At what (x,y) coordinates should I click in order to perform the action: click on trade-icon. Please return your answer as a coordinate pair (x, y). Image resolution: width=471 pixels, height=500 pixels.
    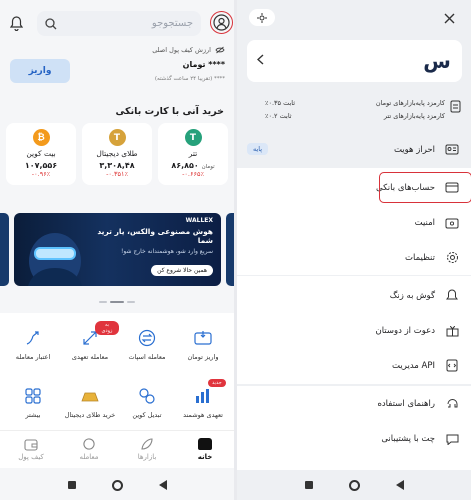
    Looking at the image, I should click on (89, 444).